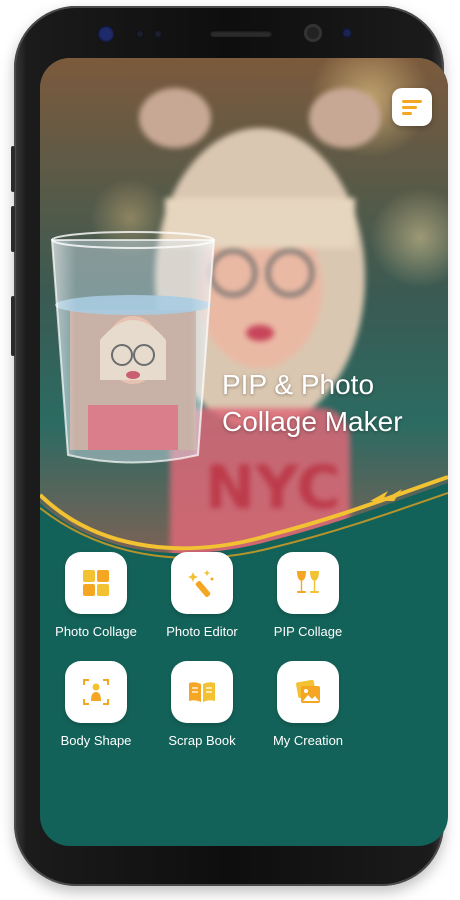  I want to click on pip-collage-tile, so click(308, 583).